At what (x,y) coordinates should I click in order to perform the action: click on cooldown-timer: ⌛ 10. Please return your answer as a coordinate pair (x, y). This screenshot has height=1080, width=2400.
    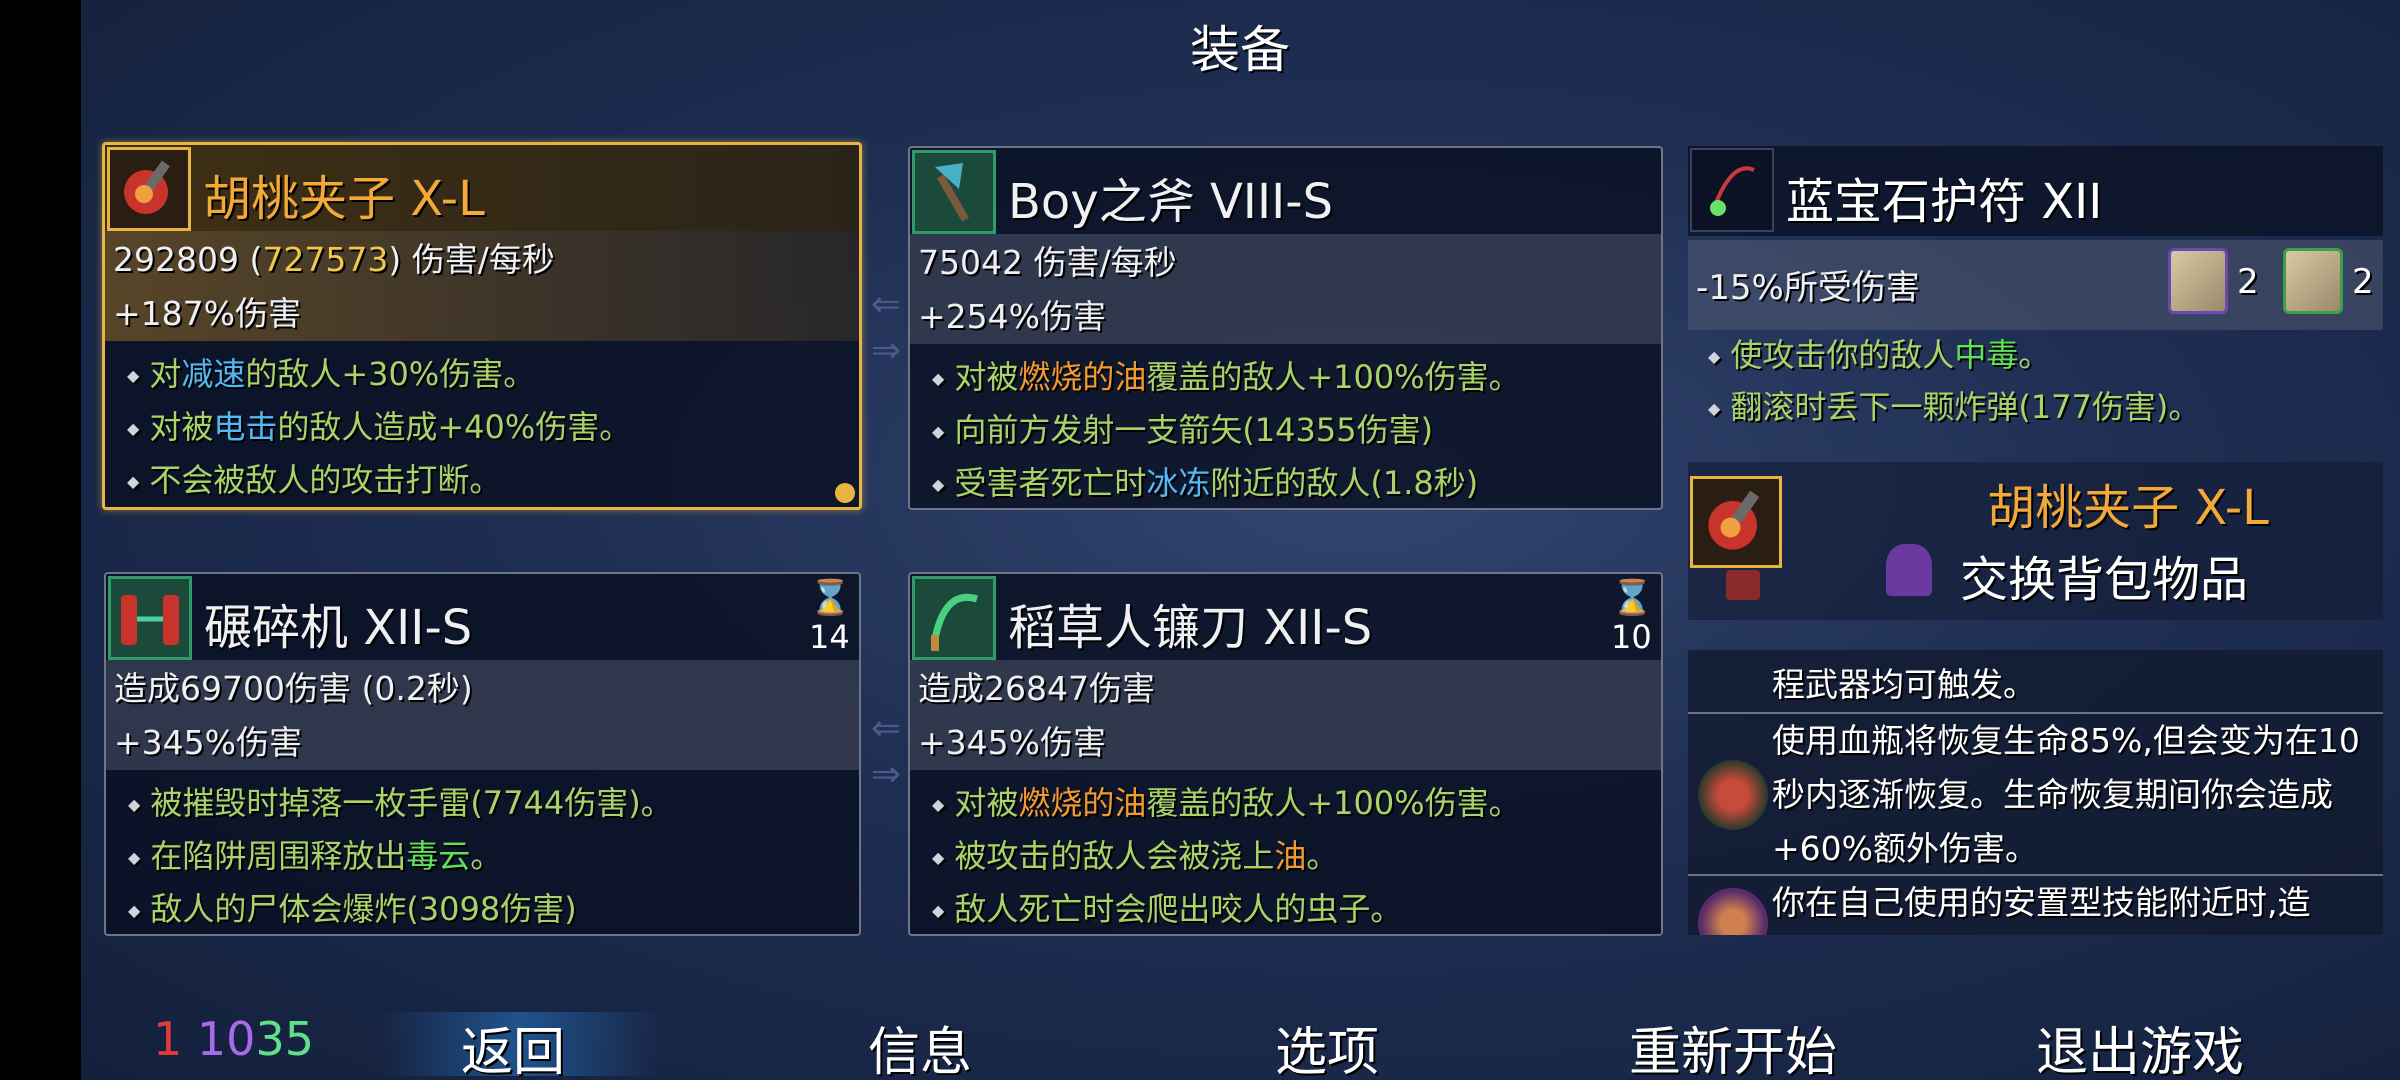
    Looking at the image, I should click on (1632, 617).